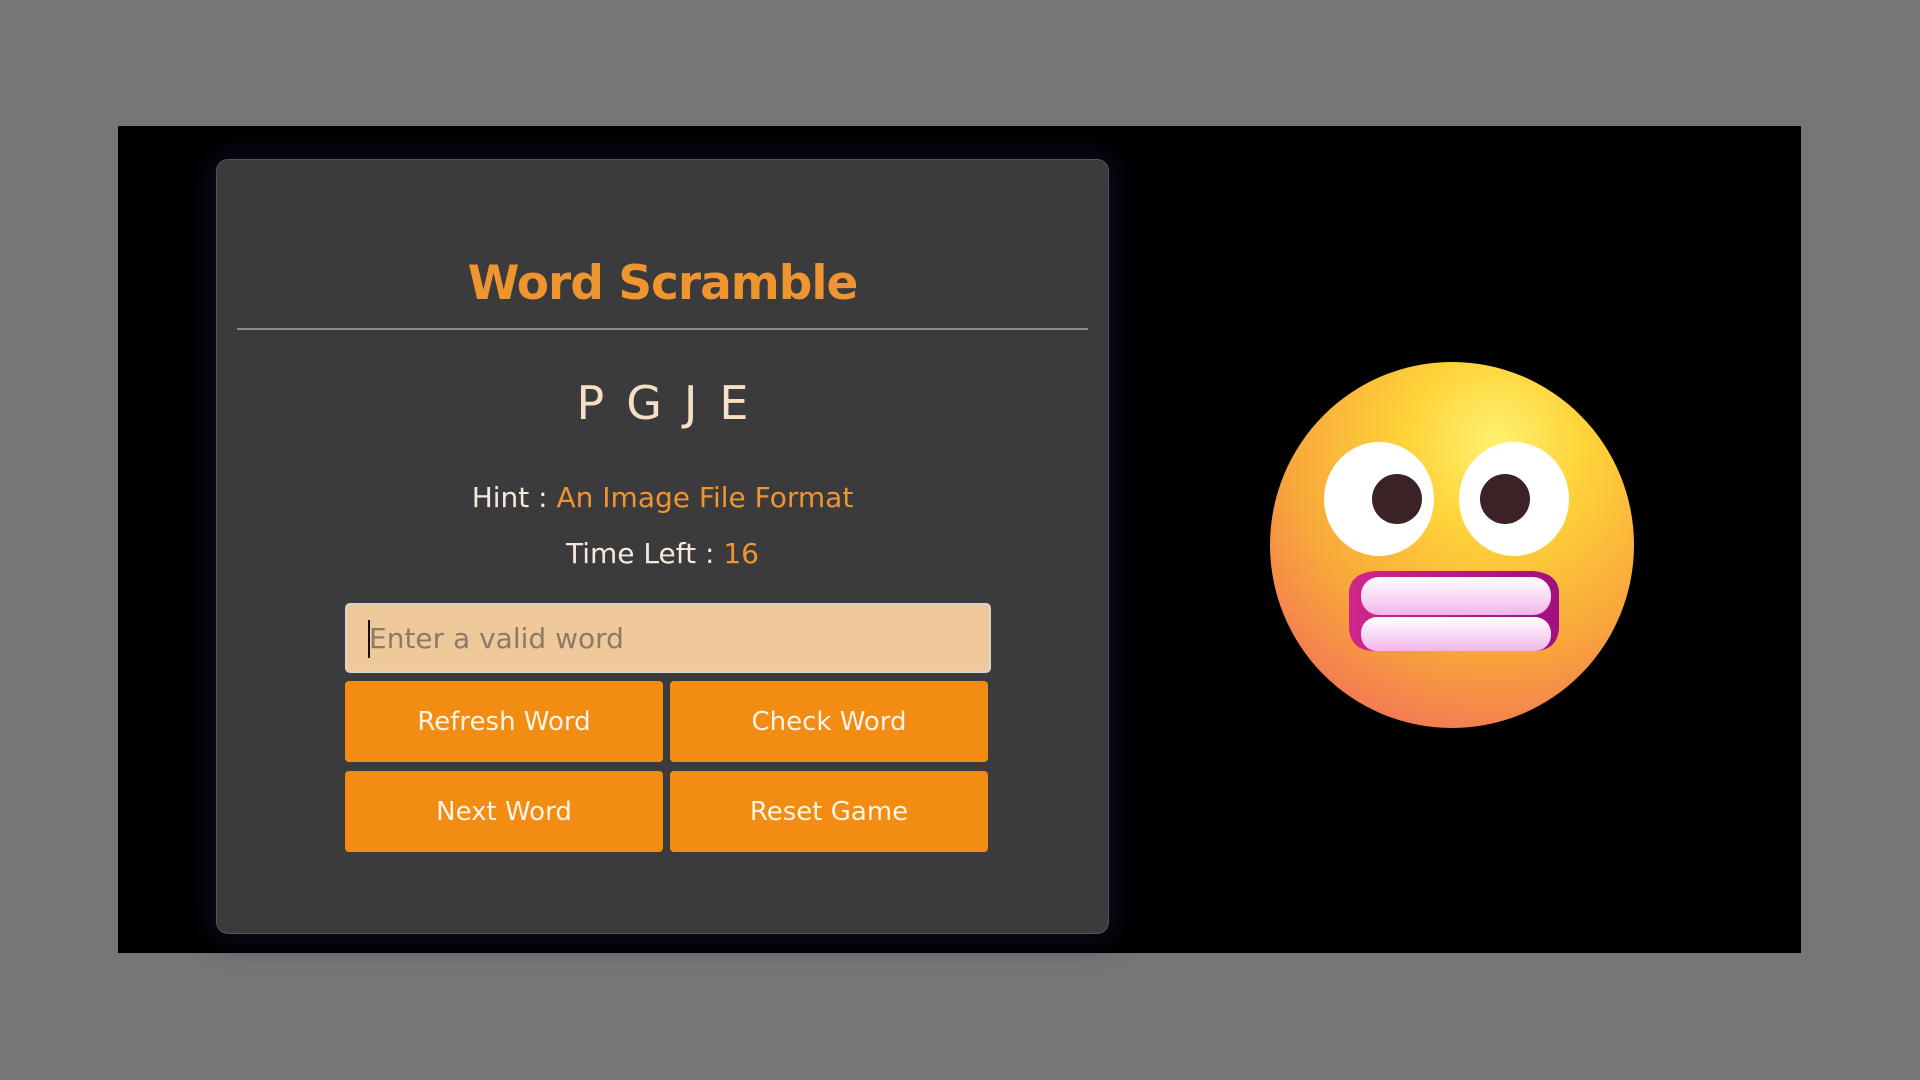  What do you see at coordinates (1456, 634) in the screenshot?
I see `emoji-lower-teeth` at bounding box center [1456, 634].